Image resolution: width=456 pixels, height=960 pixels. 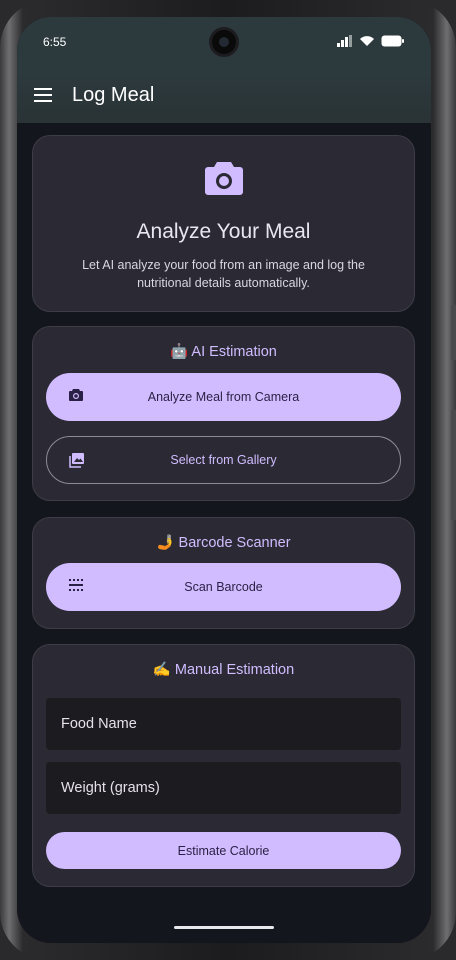 I want to click on food-name-placeholder: Food Name, so click(x=99, y=724).